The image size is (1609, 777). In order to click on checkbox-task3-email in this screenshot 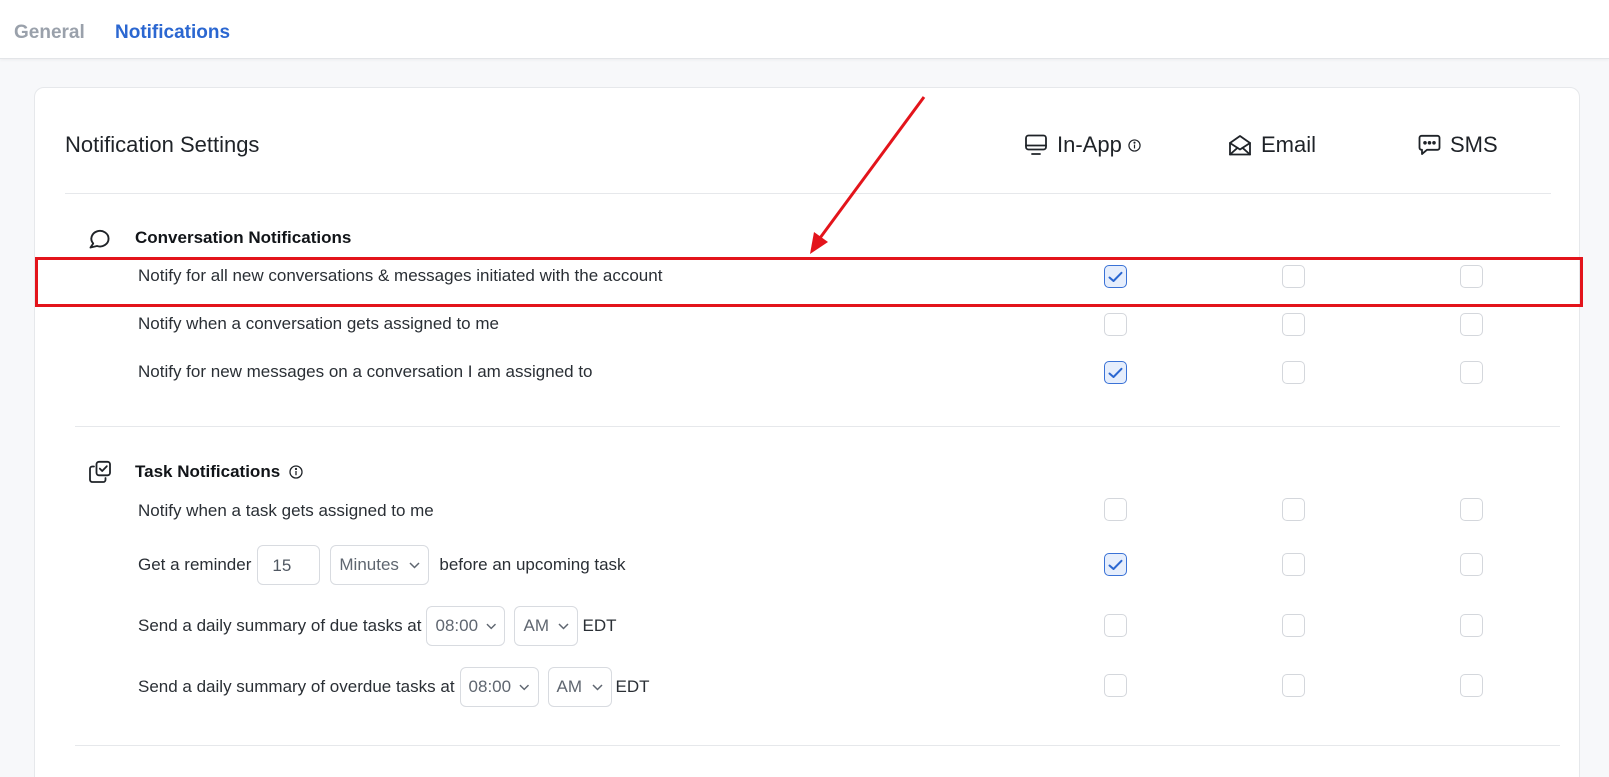, I will do `click(1293, 625)`.